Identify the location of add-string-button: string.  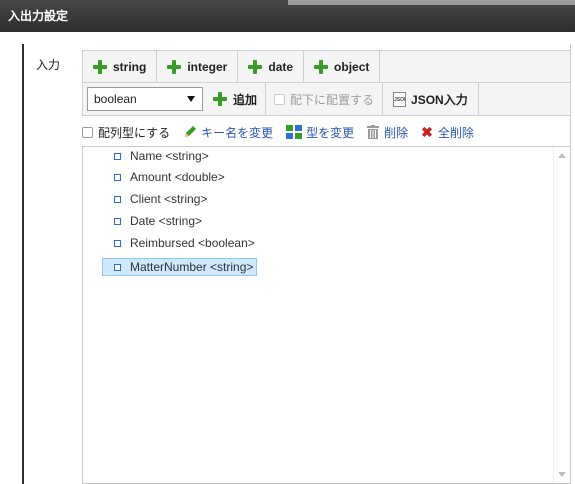
(120, 66).